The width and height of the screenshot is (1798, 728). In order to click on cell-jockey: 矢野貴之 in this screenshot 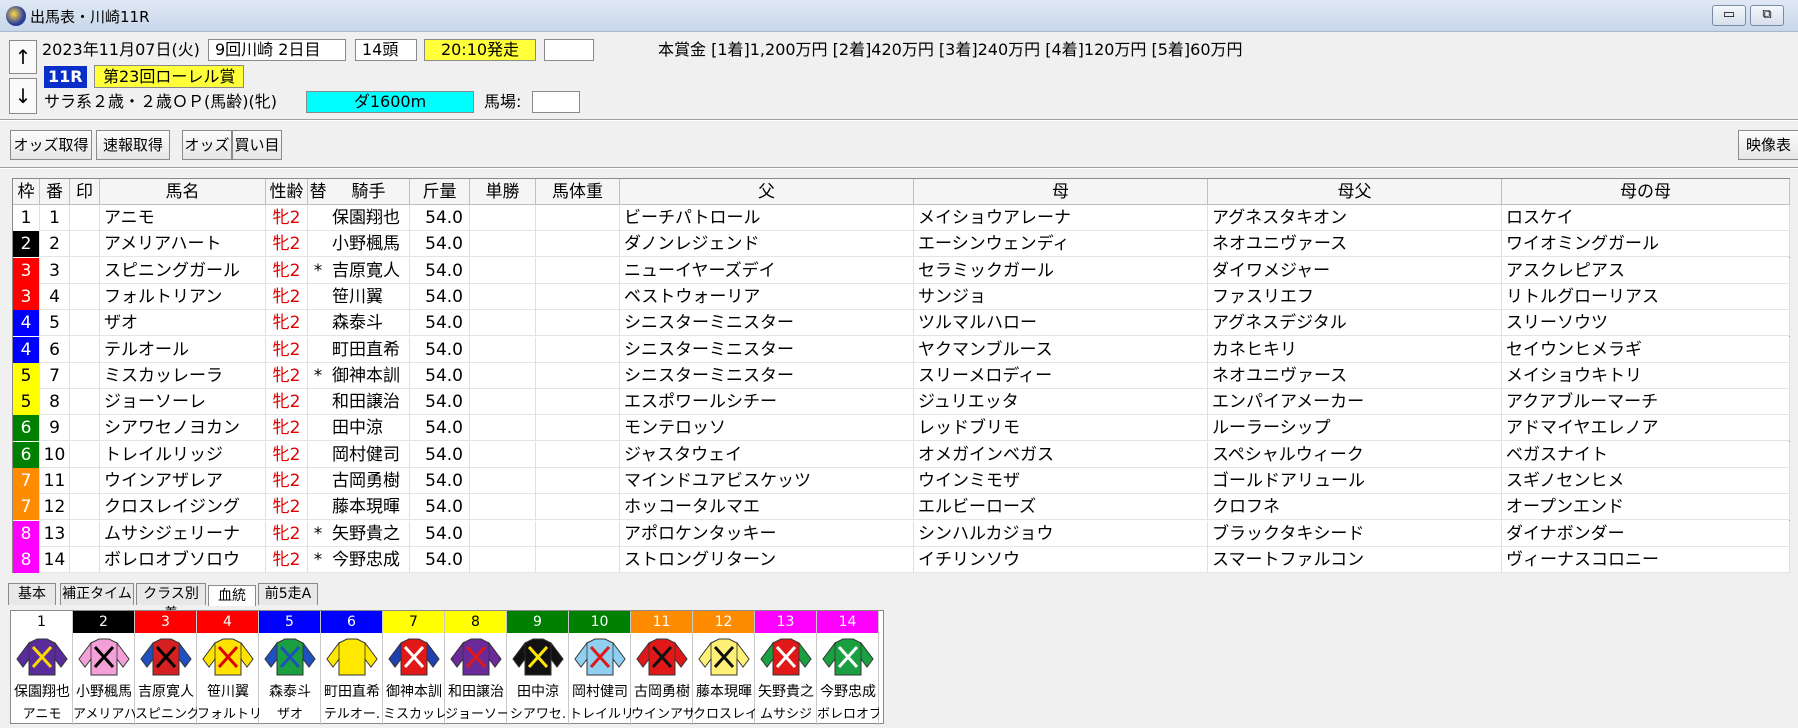, I will do `click(369, 533)`.